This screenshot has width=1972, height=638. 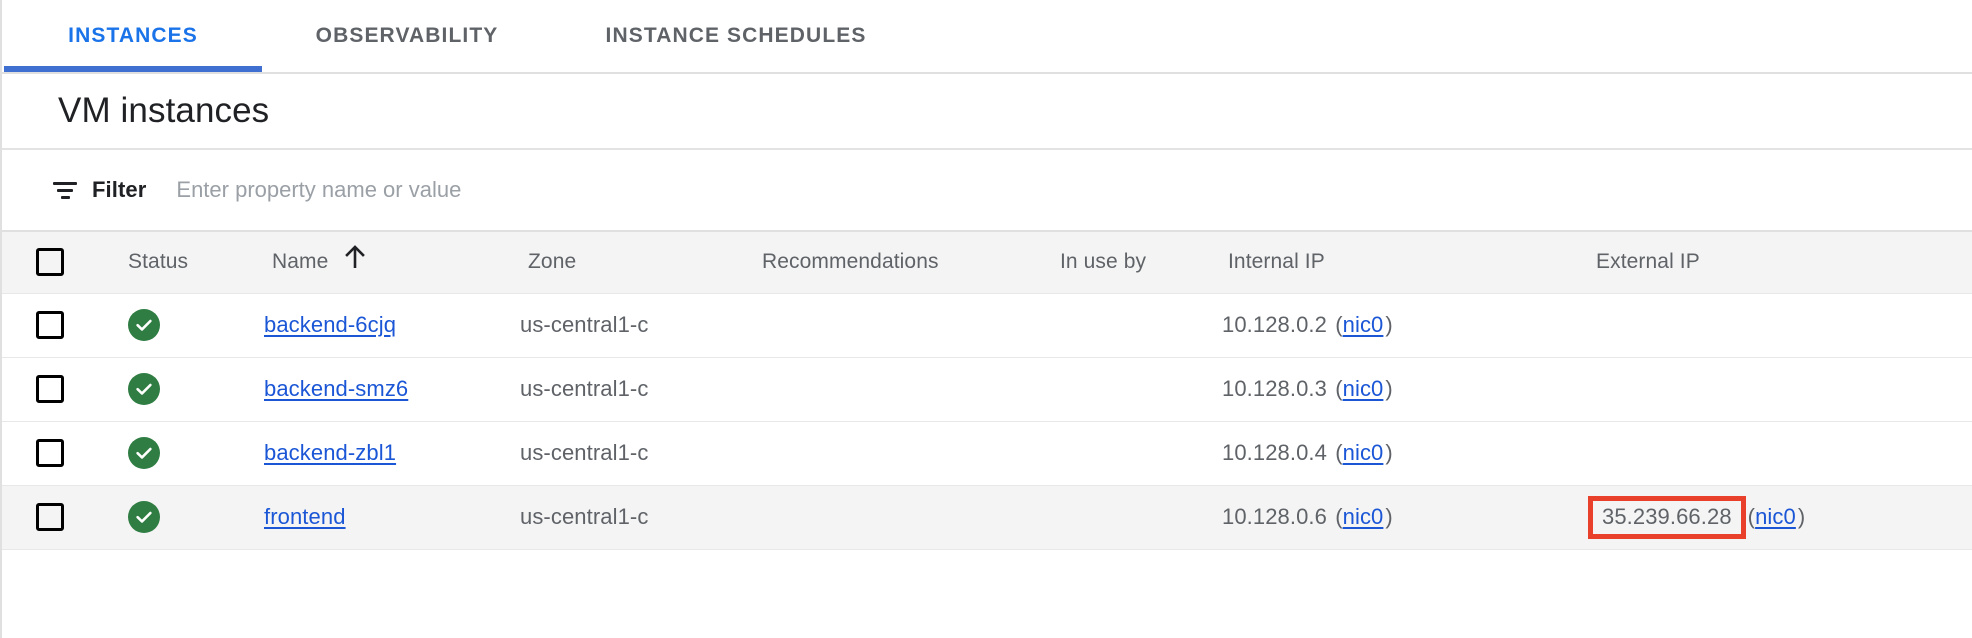 What do you see at coordinates (1392, 453) in the screenshot?
I see `row-internal-ip-cell: 10.128.0.4 (nic0)` at bounding box center [1392, 453].